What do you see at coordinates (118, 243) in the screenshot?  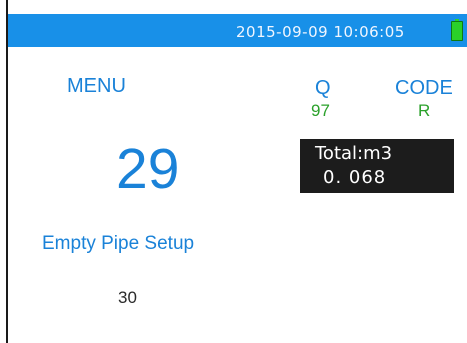 I see `setting-name: Empty Pipe Setup` at bounding box center [118, 243].